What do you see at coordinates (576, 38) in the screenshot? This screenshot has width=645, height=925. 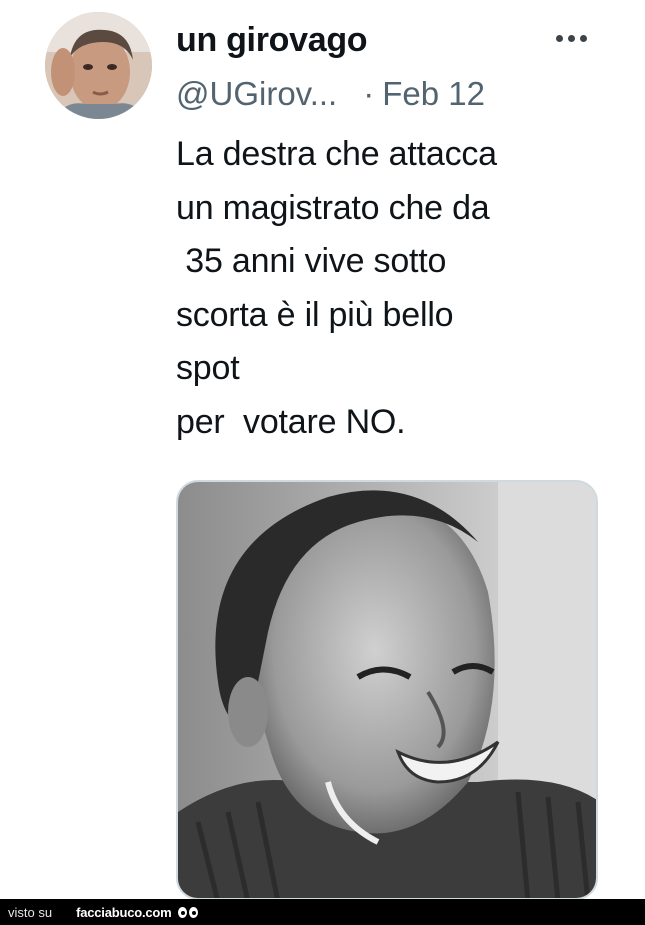 I see `more-horizontal-icon` at bounding box center [576, 38].